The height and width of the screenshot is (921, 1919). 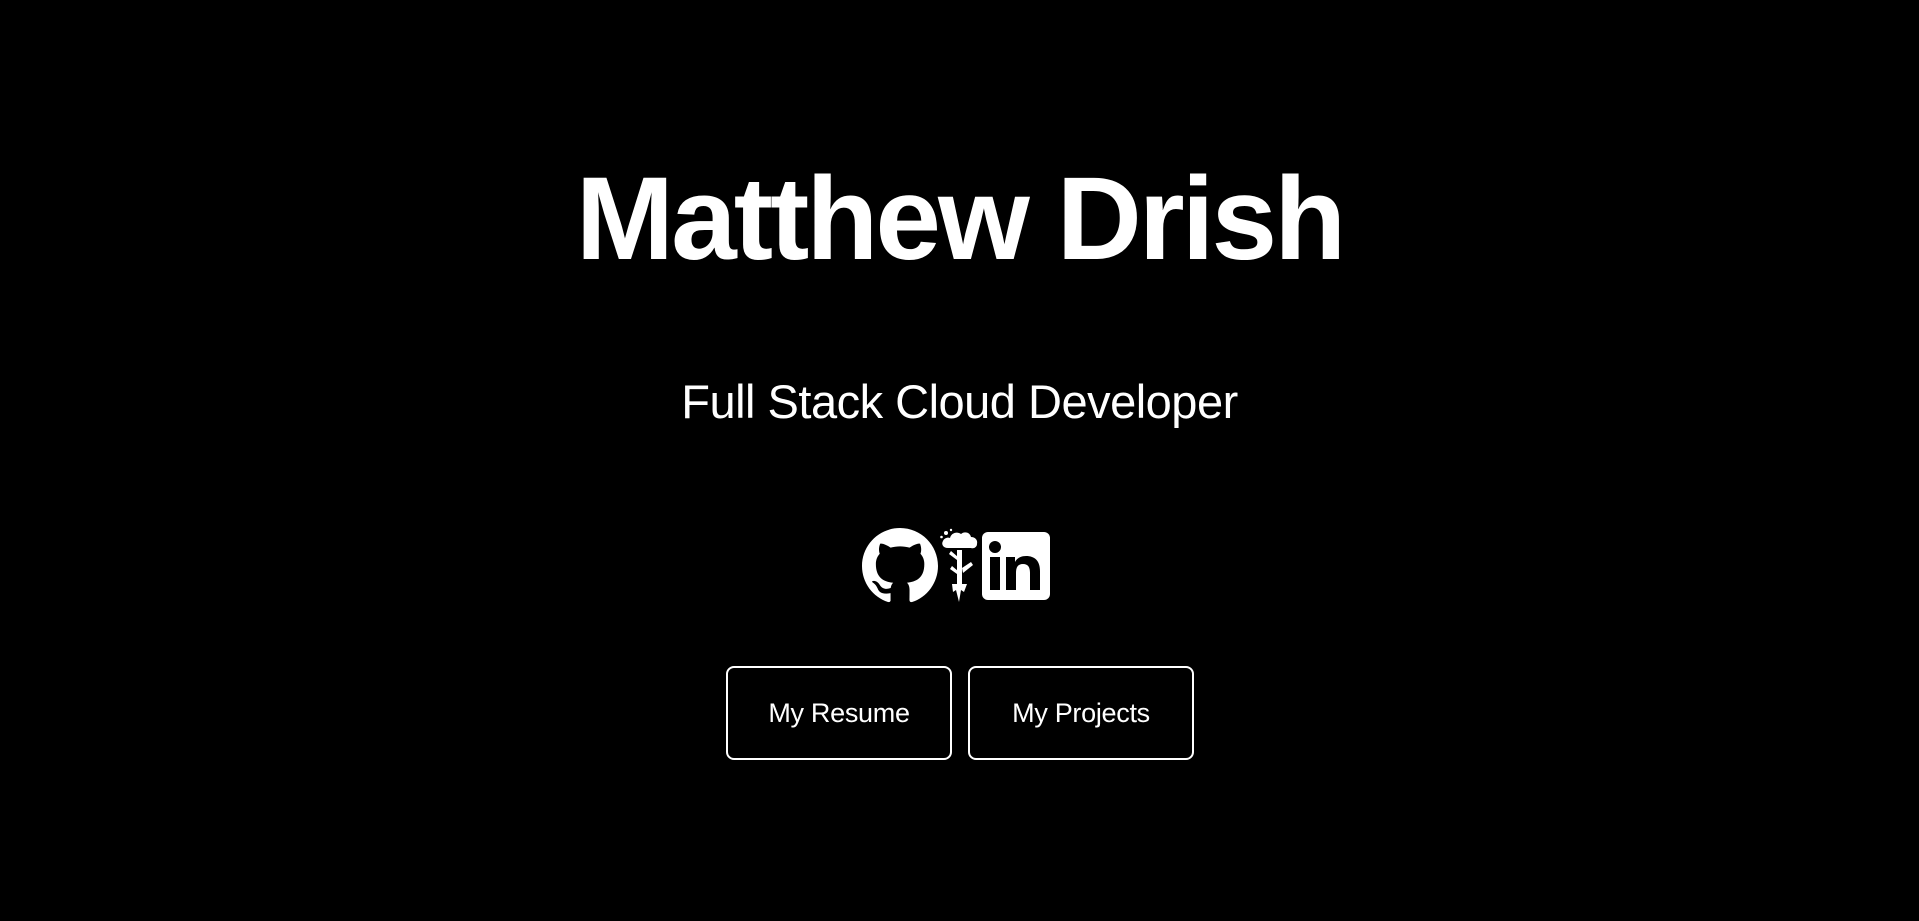 What do you see at coordinates (960, 713) in the screenshot?
I see `action-buttons: My Resume My Projects` at bounding box center [960, 713].